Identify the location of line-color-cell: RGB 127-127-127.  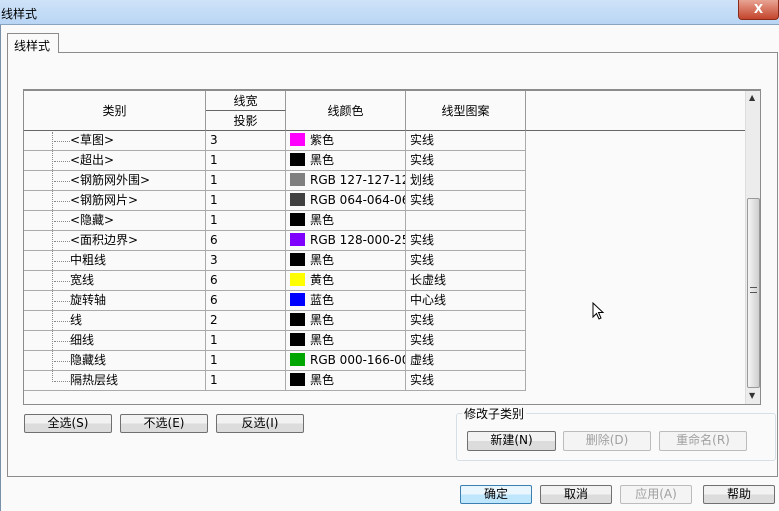
(346, 181).